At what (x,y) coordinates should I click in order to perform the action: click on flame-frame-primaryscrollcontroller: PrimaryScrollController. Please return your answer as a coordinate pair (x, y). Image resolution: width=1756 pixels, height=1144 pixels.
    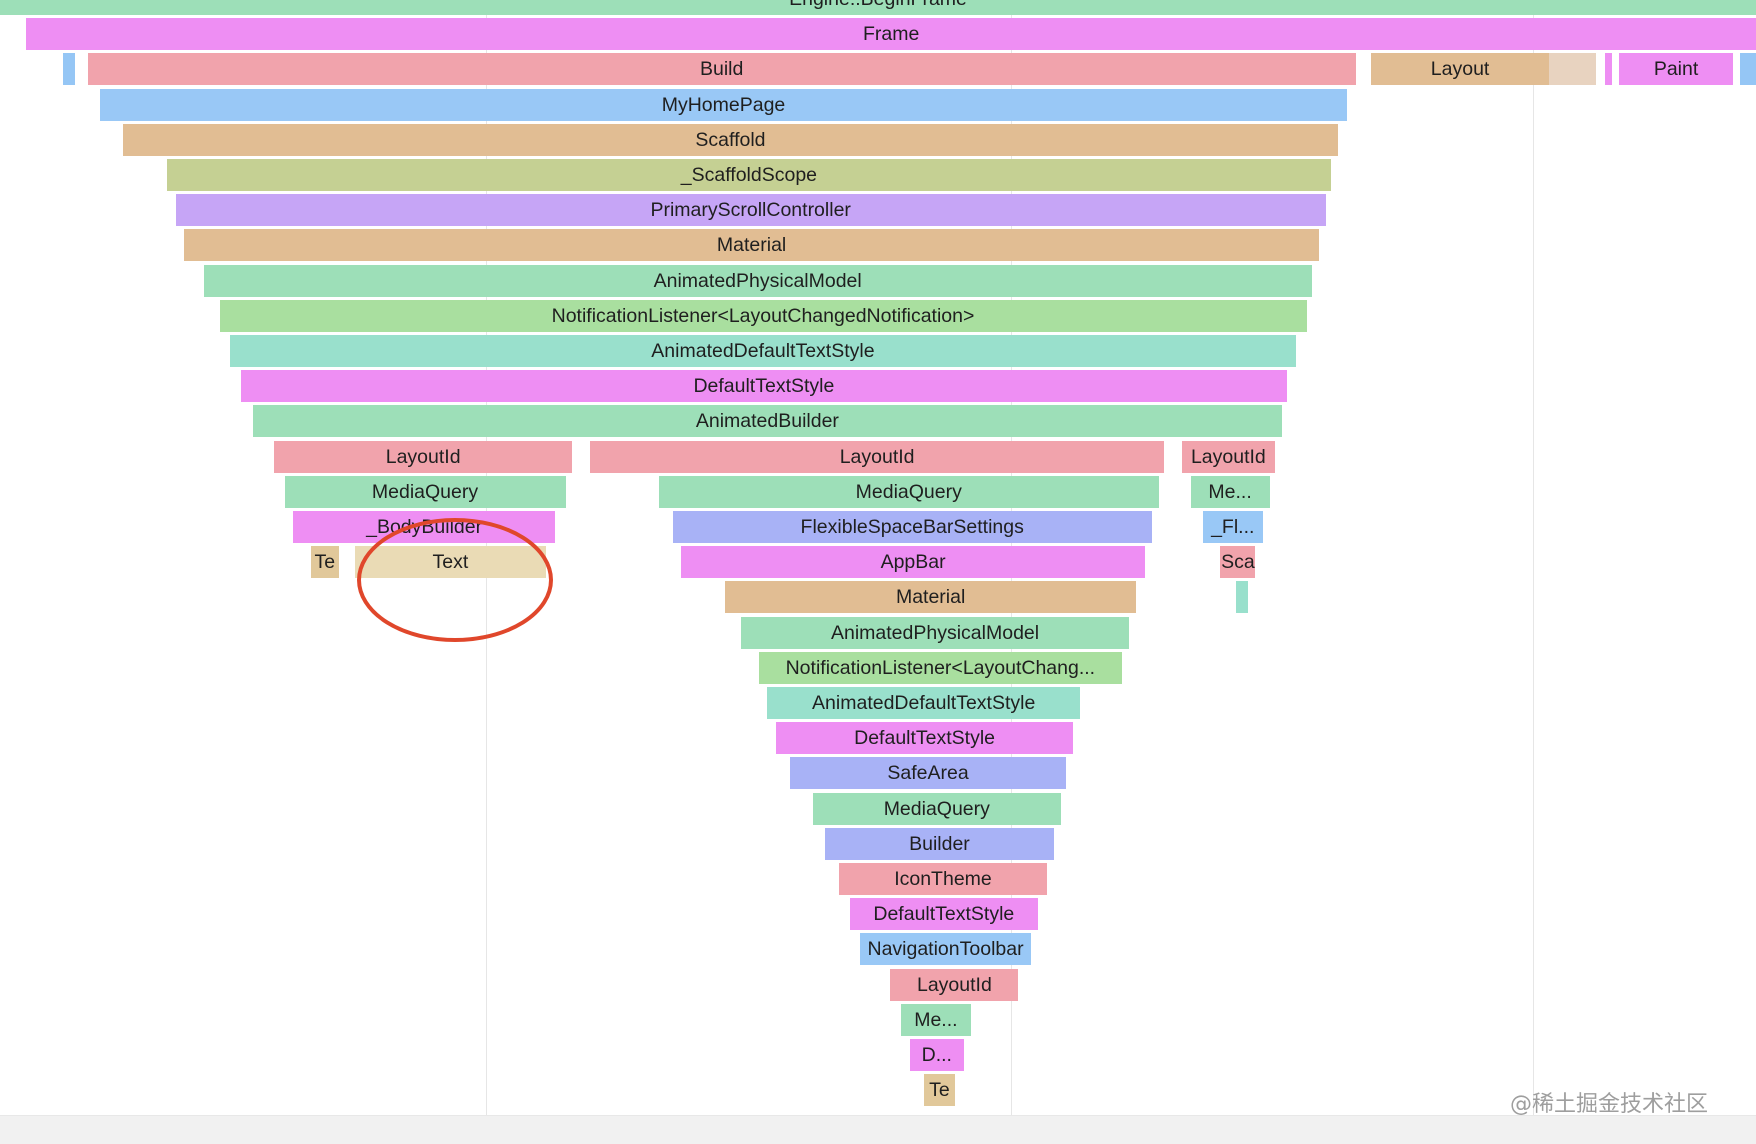
    Looking at the image, I should click on (750, 210).